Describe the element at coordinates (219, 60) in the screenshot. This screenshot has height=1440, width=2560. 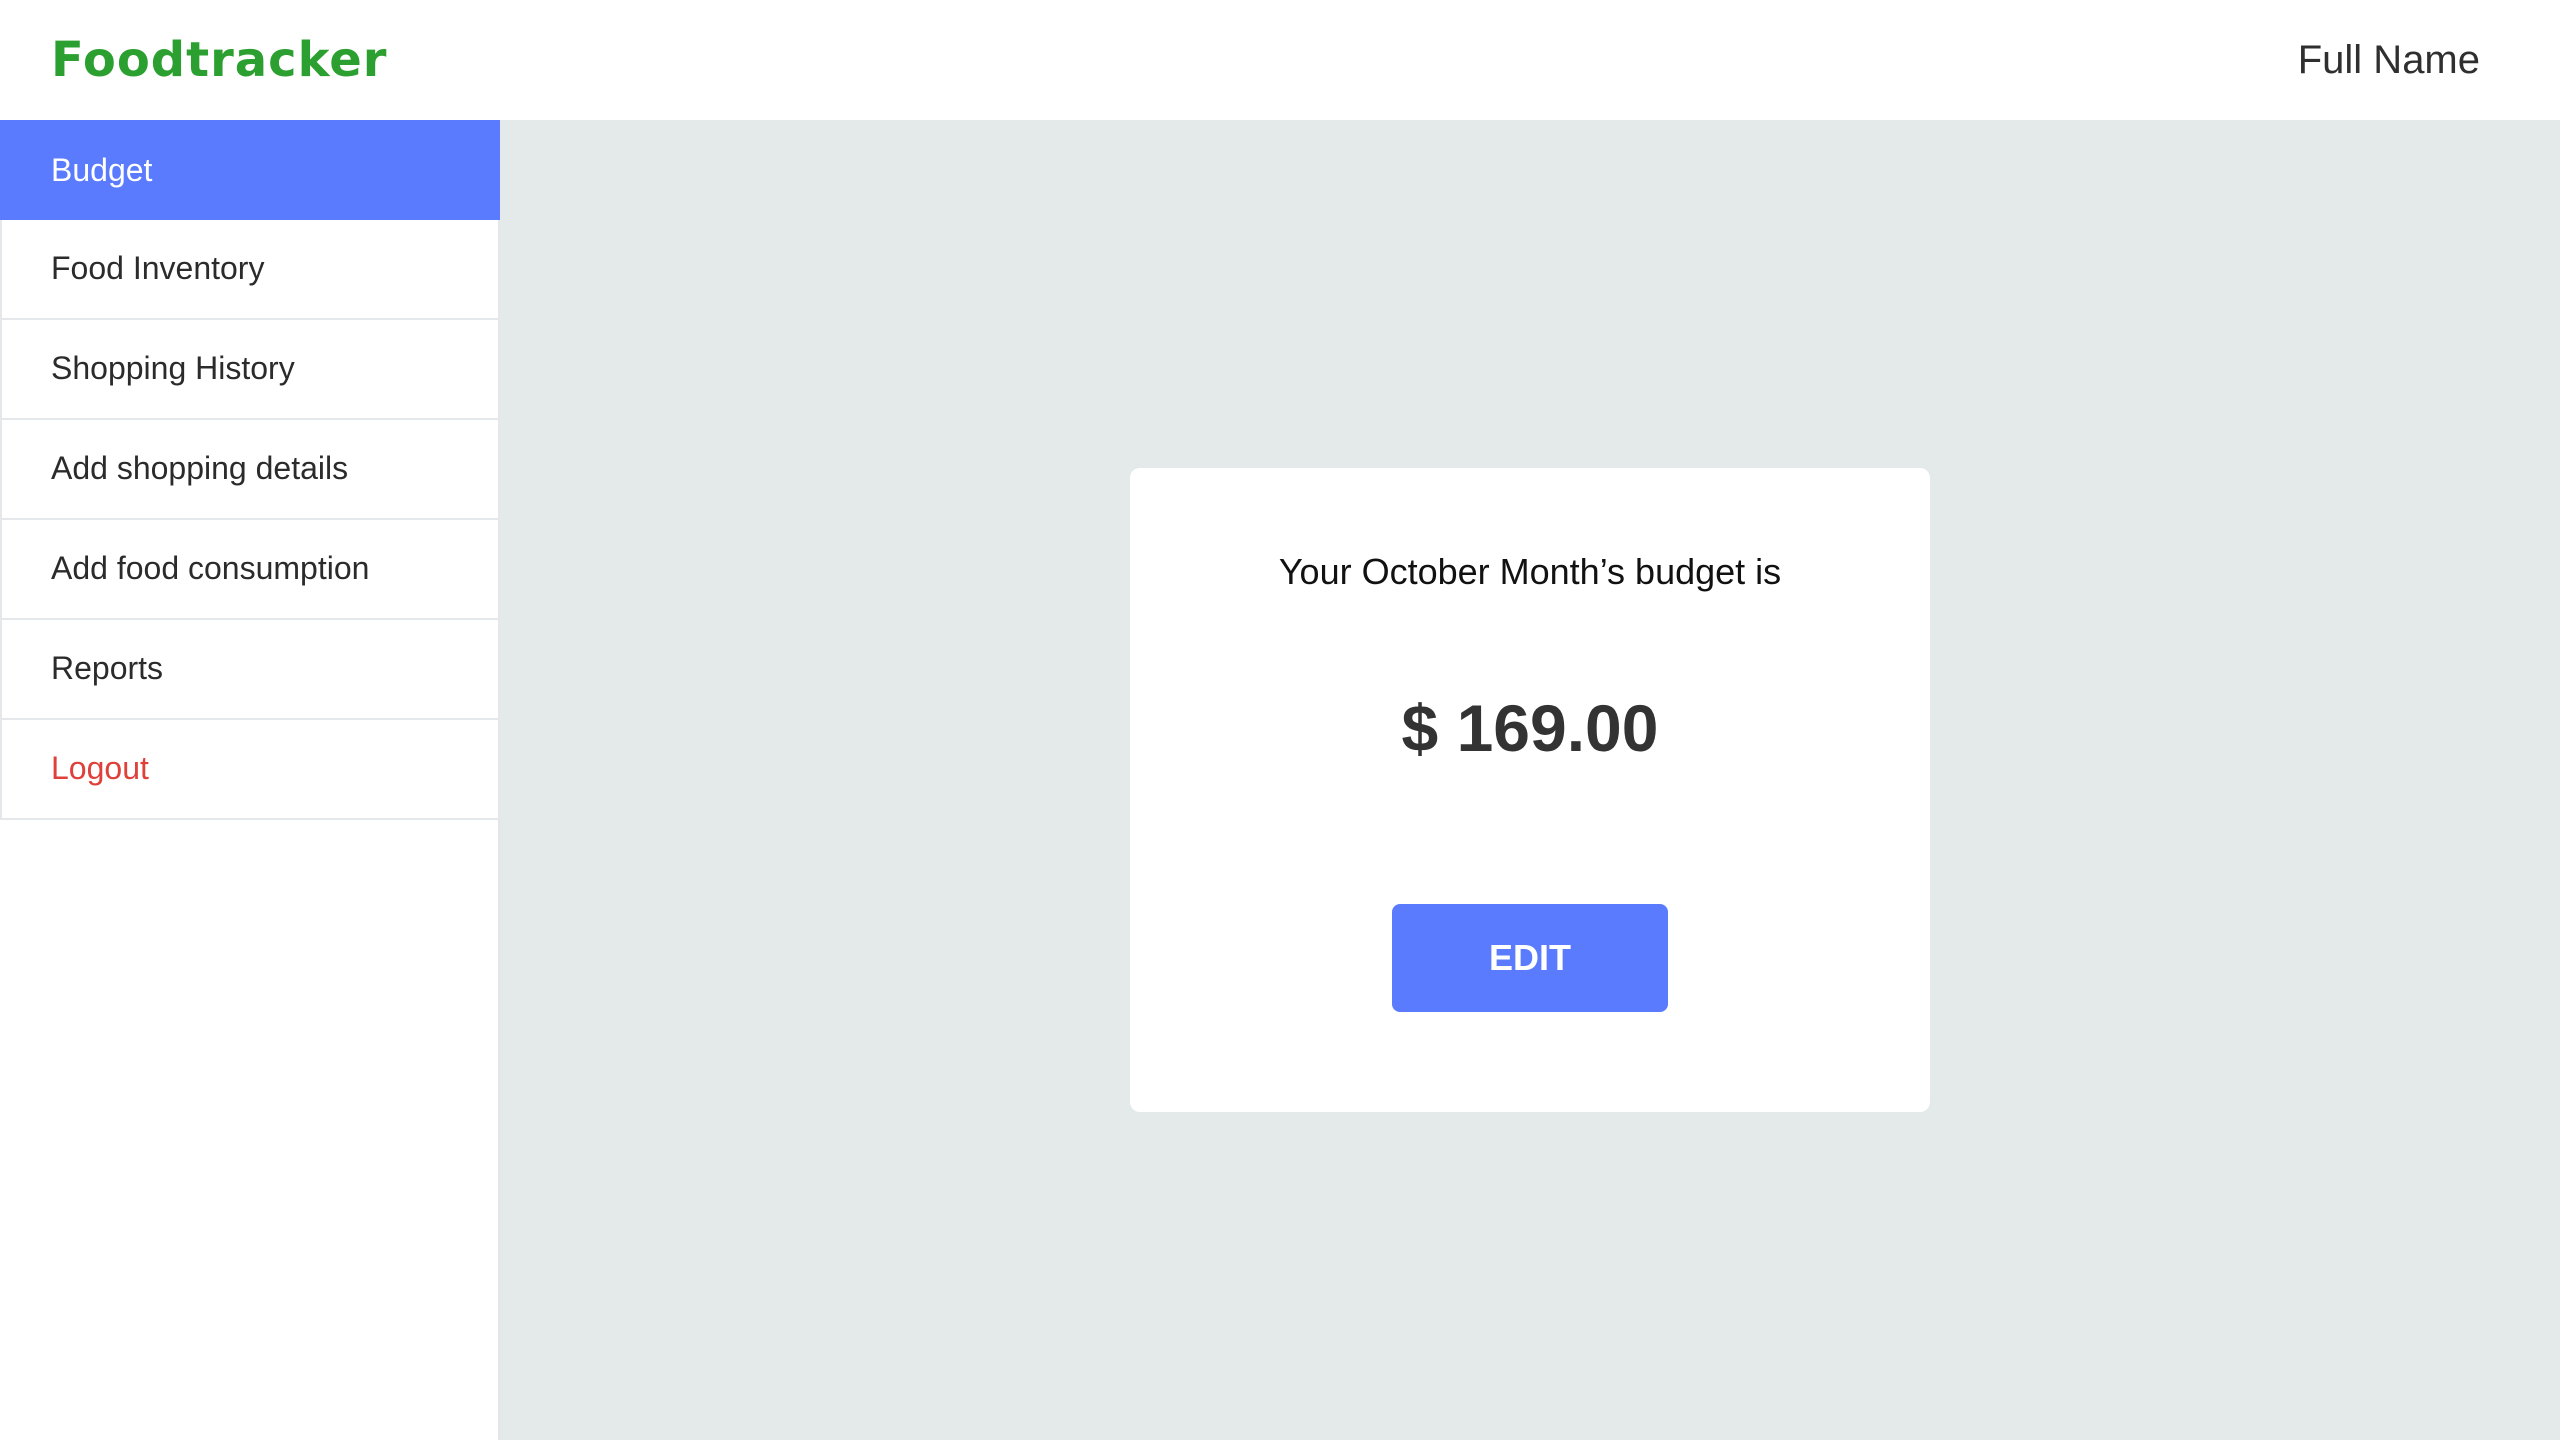
I see `brand-logo: Foodtracker` at that location.